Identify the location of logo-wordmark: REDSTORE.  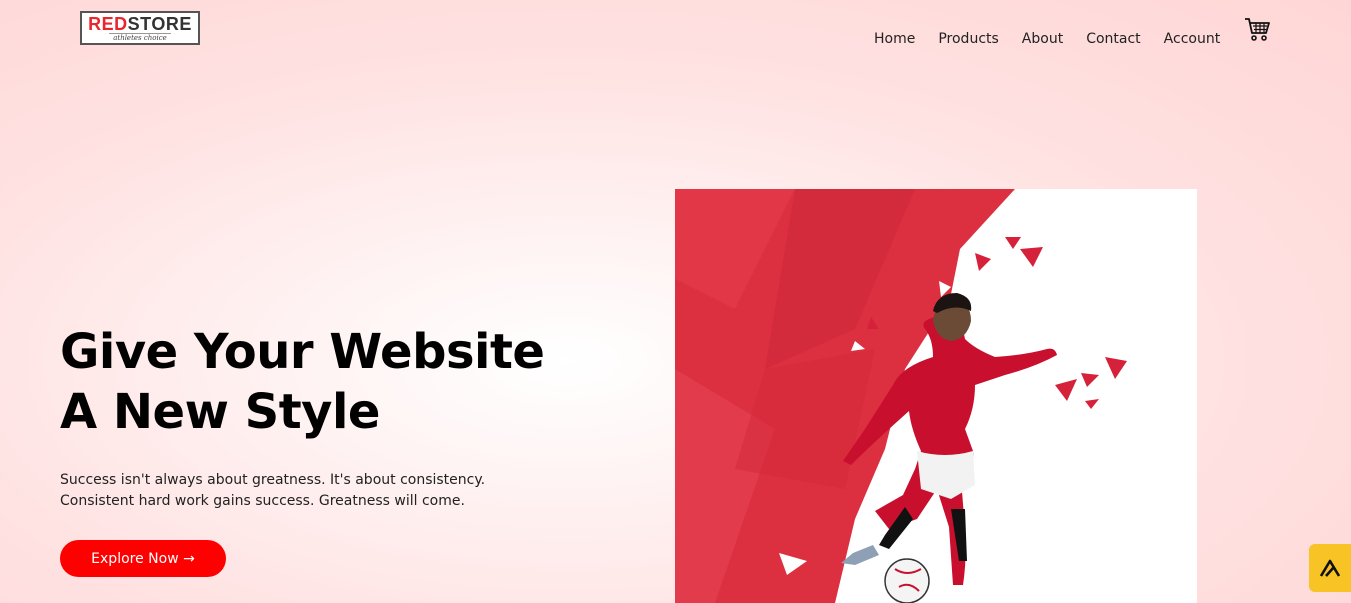
(140, 24).